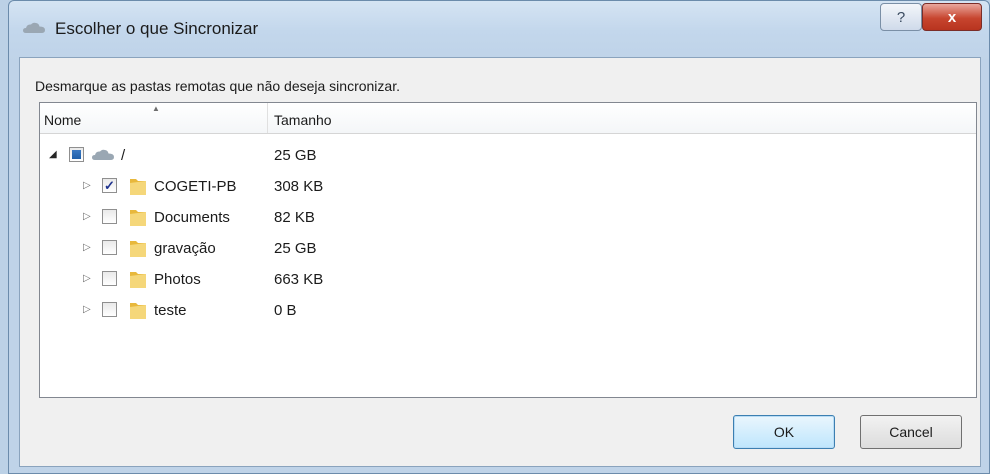 This screenshot has height=474, width=990. What do you see at coordinates (185, 248) in the screenshot?
I see `row-name: gravação` at bounding box center [185, 248].